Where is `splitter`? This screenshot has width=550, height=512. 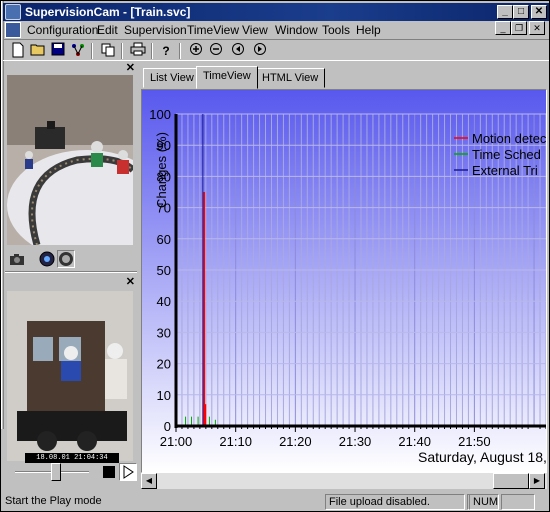
splitter is located at coordinates (2, 215).